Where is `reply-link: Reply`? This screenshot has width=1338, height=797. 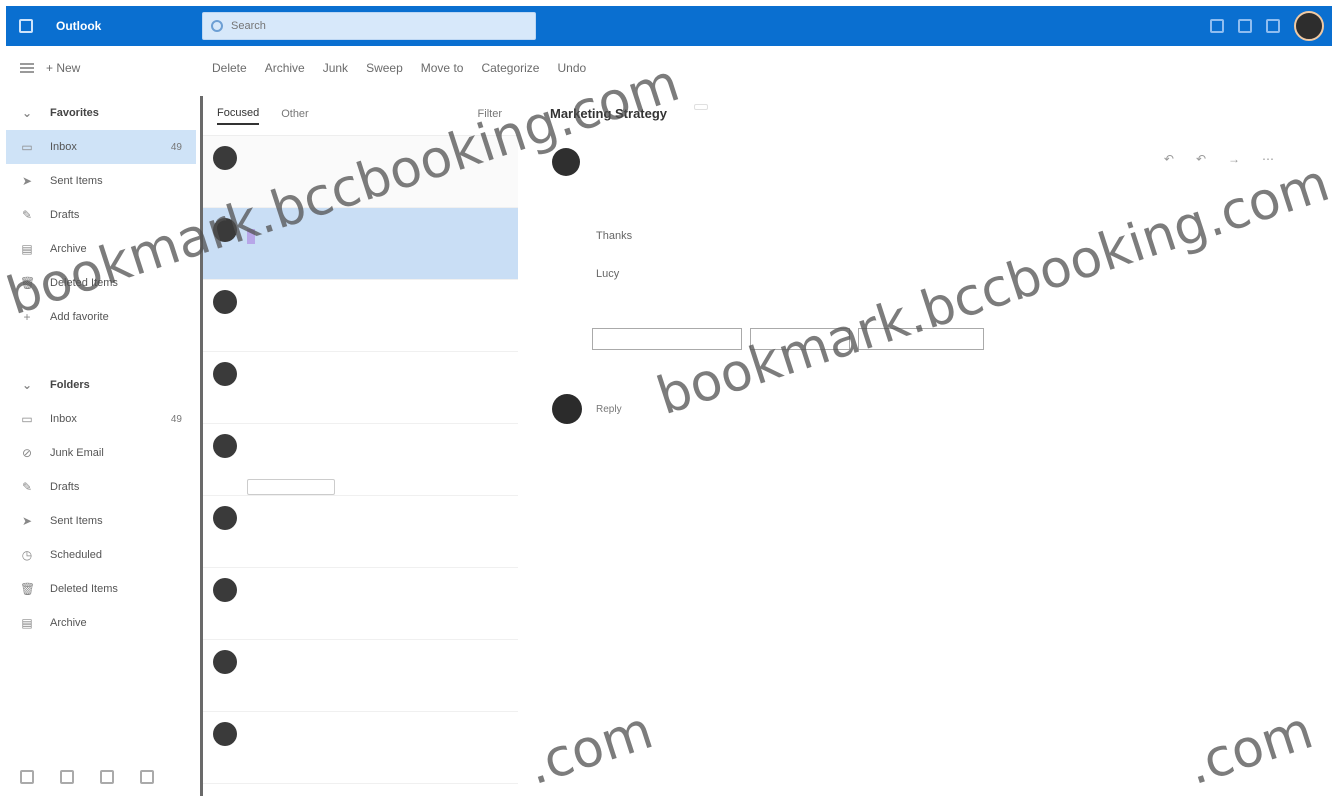
reply-link: Reply is located at coordinates (609, 409).